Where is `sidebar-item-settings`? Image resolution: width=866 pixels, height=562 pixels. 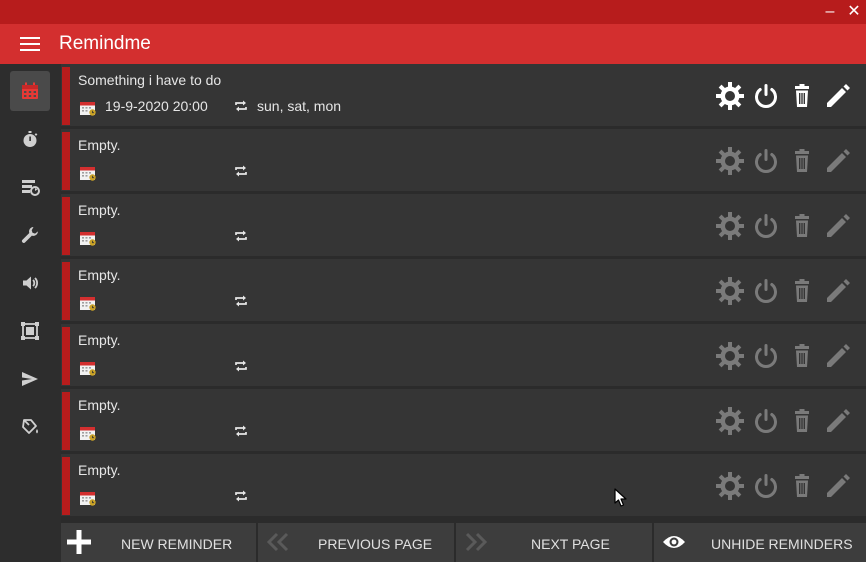
sidebar-item-settings is located at coordinates (30, 235).